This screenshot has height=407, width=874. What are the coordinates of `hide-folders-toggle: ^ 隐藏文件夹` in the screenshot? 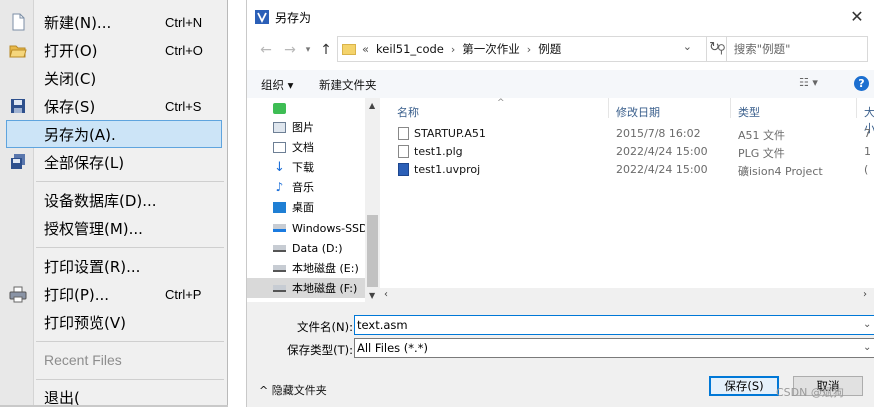 It's located at (293, 390).